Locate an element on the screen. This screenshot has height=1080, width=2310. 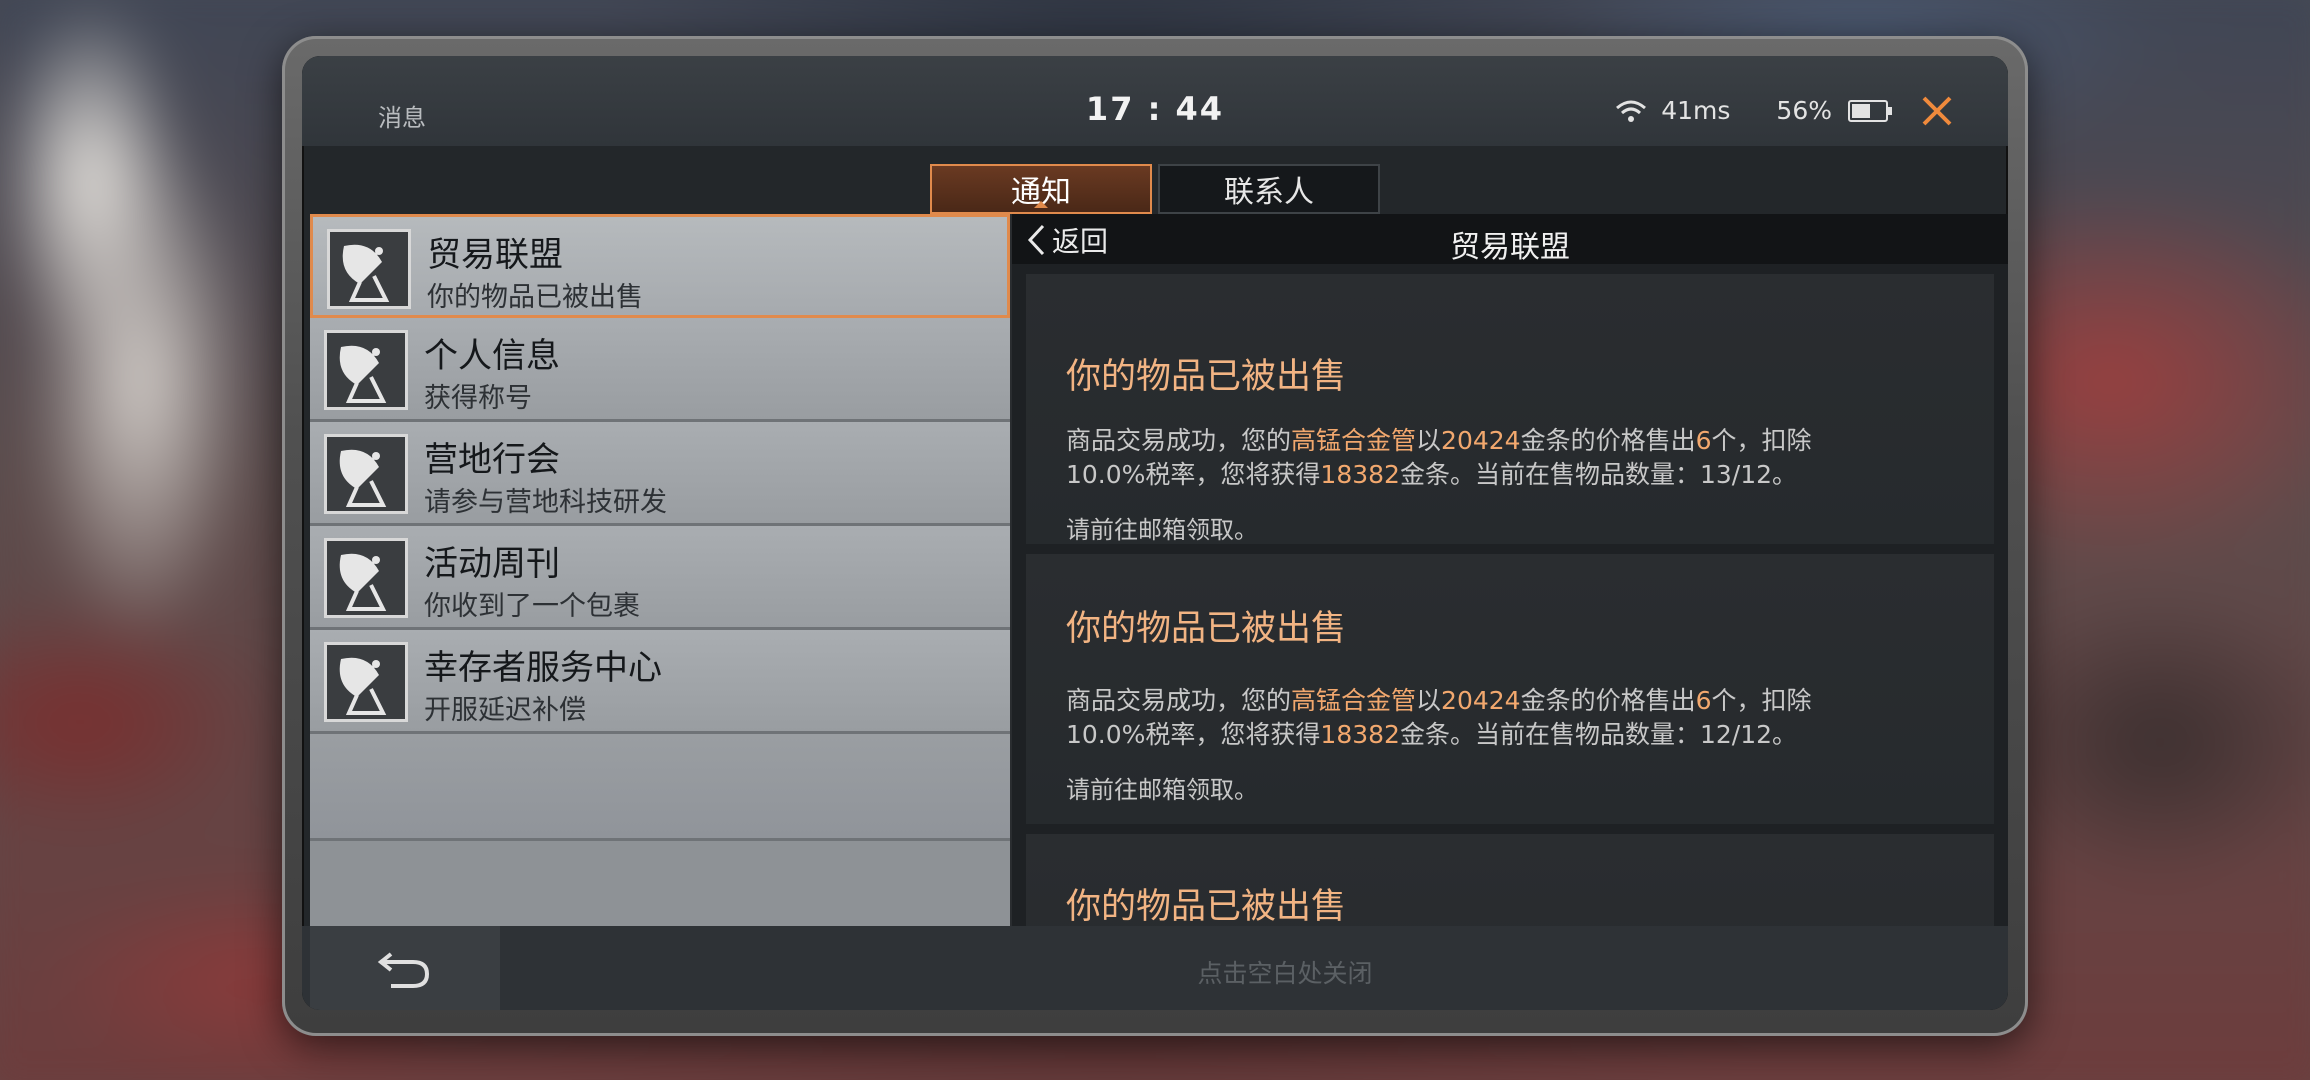
status-bar: 消息 17 : 44 41ms 56% is located at coordinates (1155, 101).